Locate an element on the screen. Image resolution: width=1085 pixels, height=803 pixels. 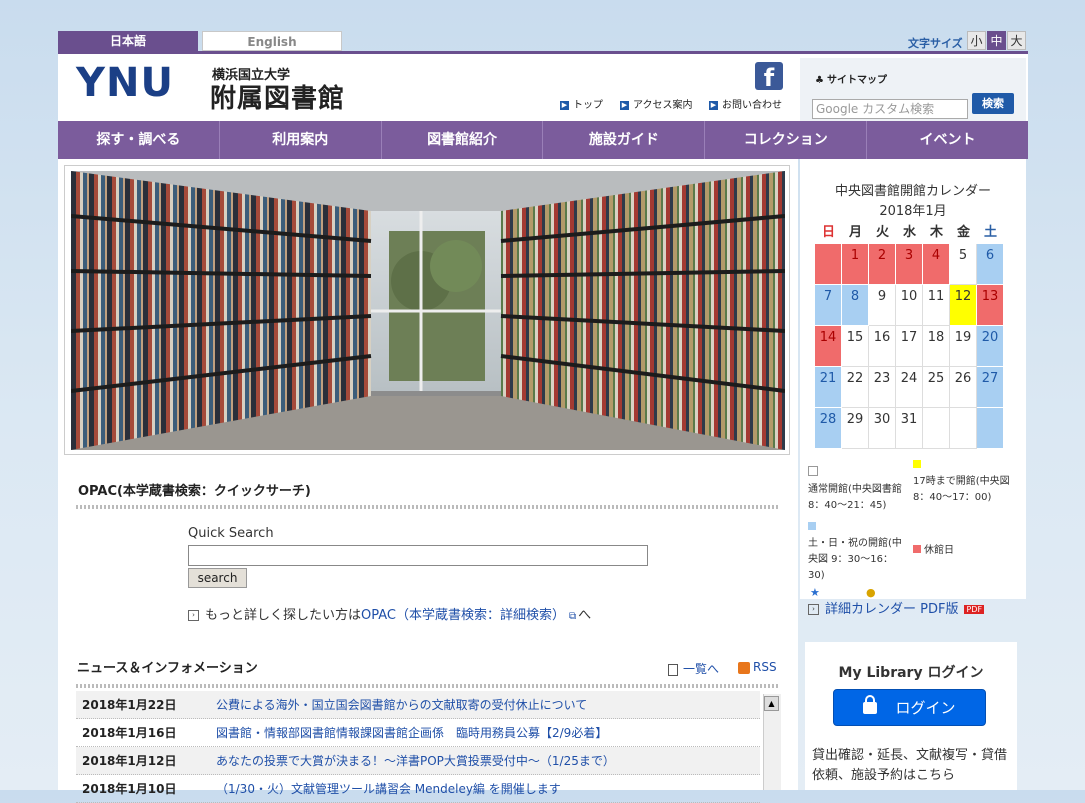
calendar-day: 2 is located at coordinates (882, 264).